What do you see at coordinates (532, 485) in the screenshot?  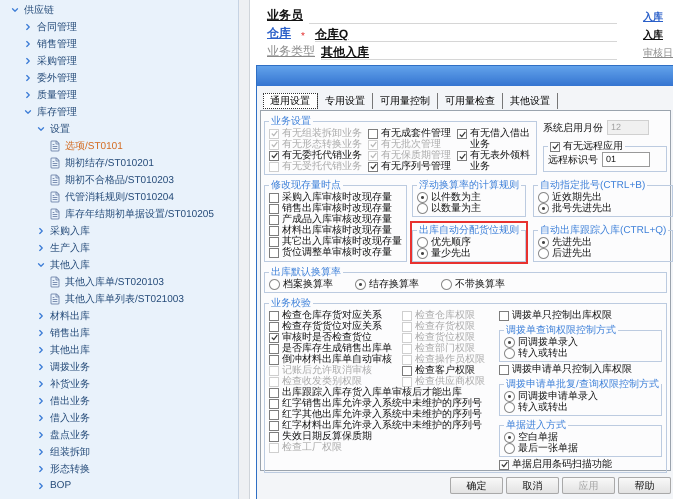 I see `dialog-button: 取消` at bounding box center [532, 485].